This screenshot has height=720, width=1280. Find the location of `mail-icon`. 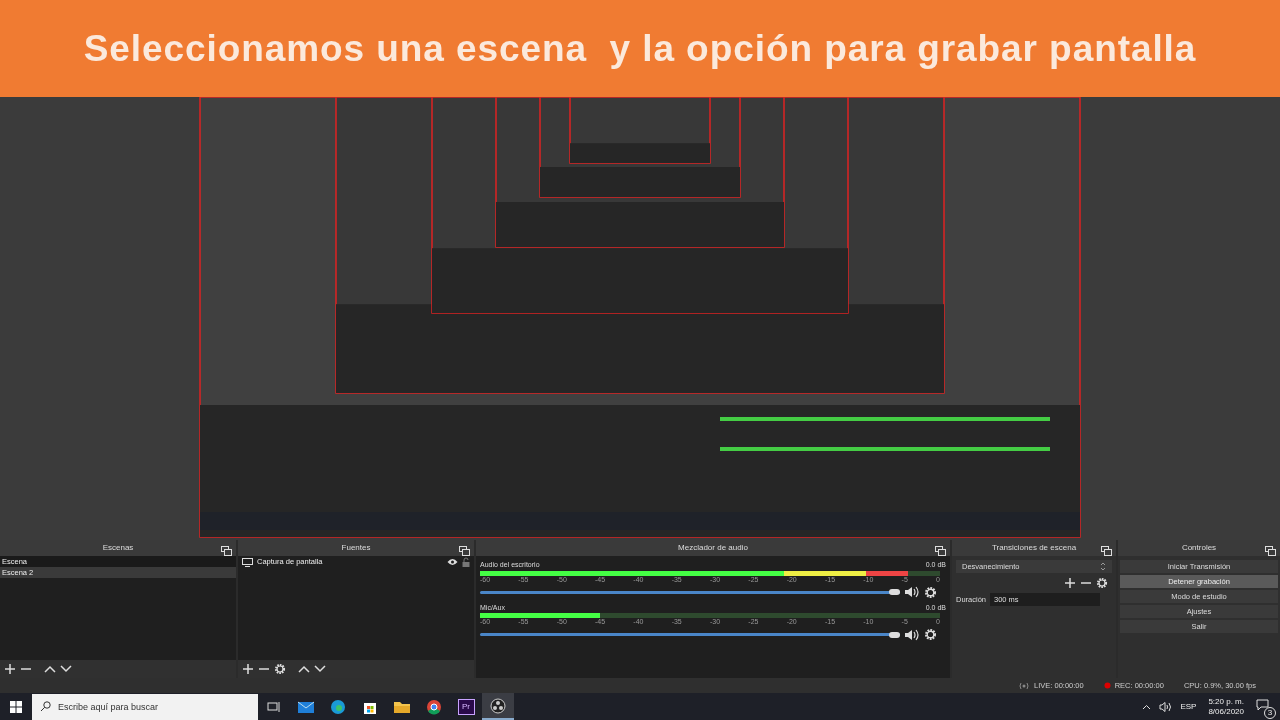

mail-icon is located at coordinates (306, 706).